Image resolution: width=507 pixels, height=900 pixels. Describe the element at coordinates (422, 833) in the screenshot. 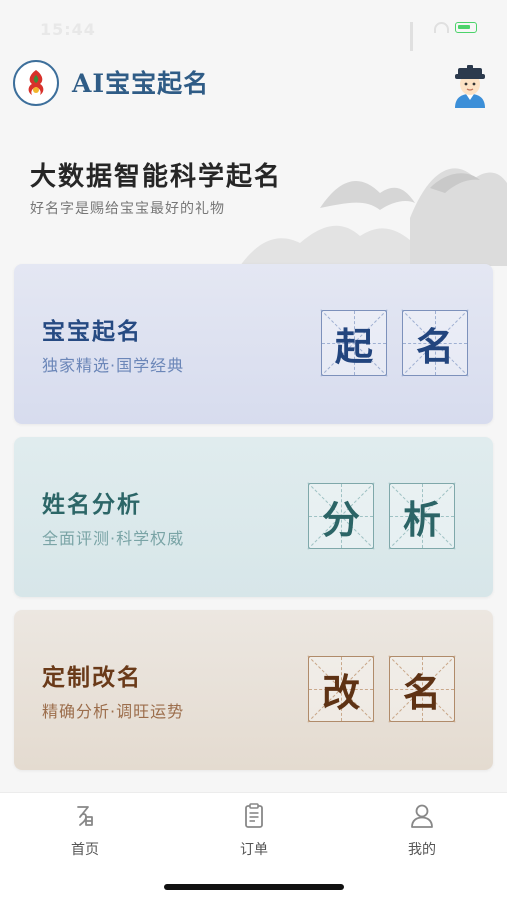

I see `tab-mine: 我的` at that location.